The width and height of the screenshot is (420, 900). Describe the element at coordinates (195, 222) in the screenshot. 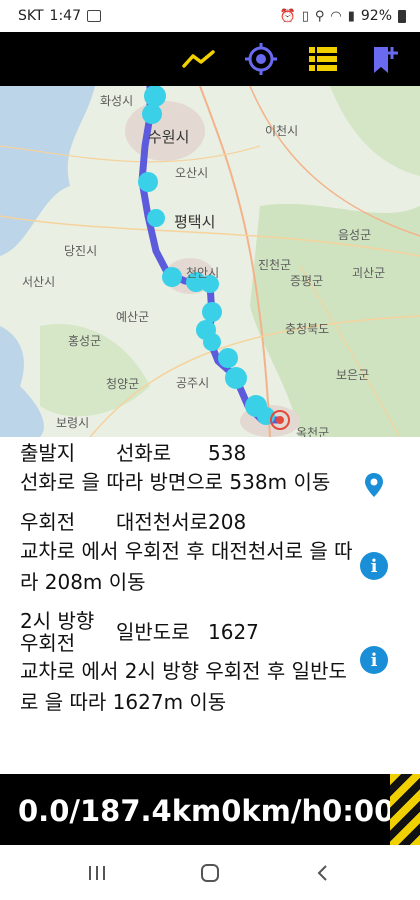

I see `map-label: 평택시` at that location.